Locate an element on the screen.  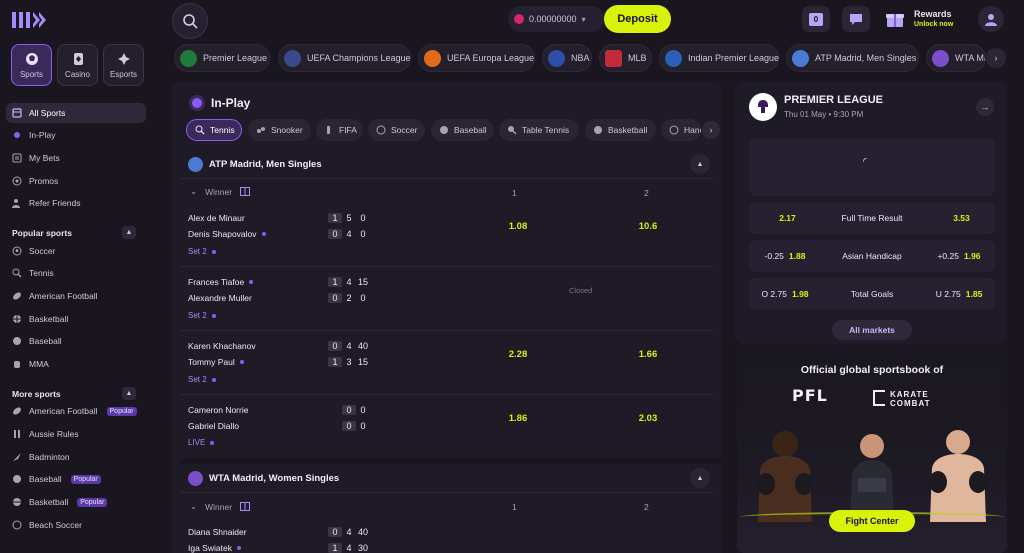
rewards-subtitle: Unlock now is located at coordinates (933, 24).